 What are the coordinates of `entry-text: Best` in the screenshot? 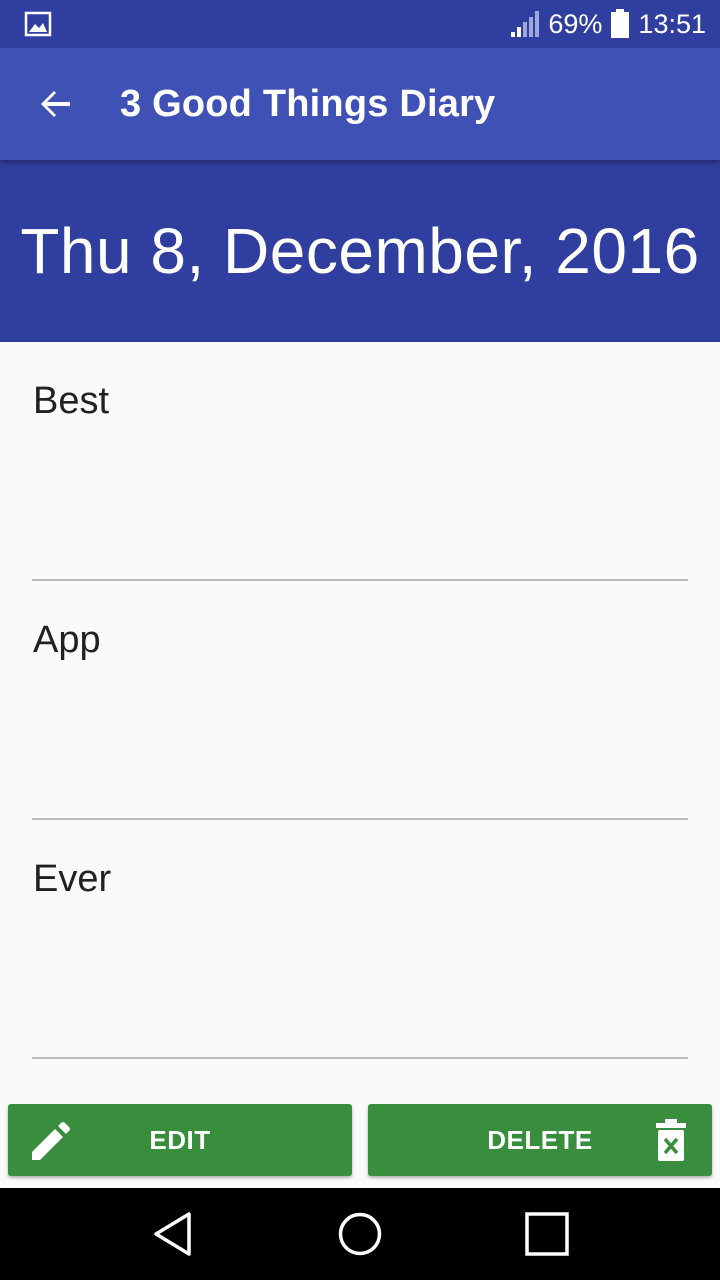 It's located at (71, 401).